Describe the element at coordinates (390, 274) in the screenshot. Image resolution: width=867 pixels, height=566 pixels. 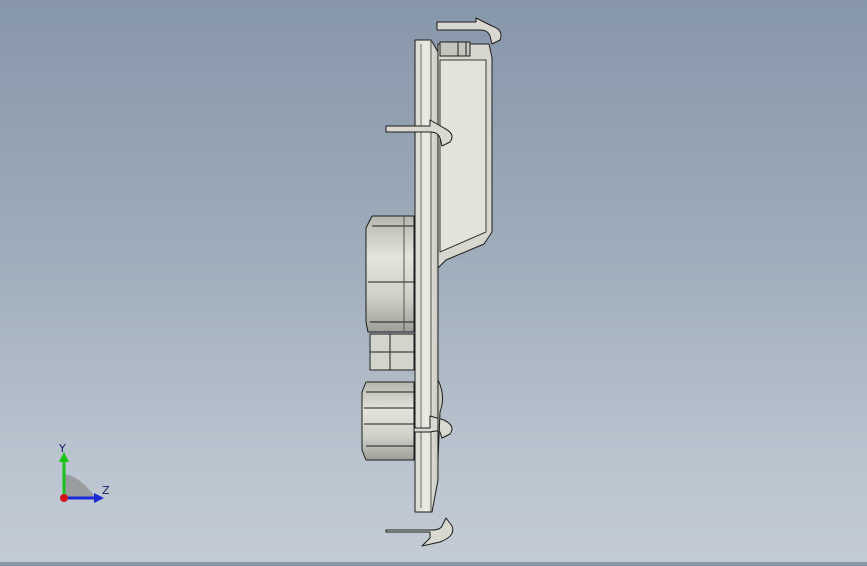
I see `connector-upper` at that location.